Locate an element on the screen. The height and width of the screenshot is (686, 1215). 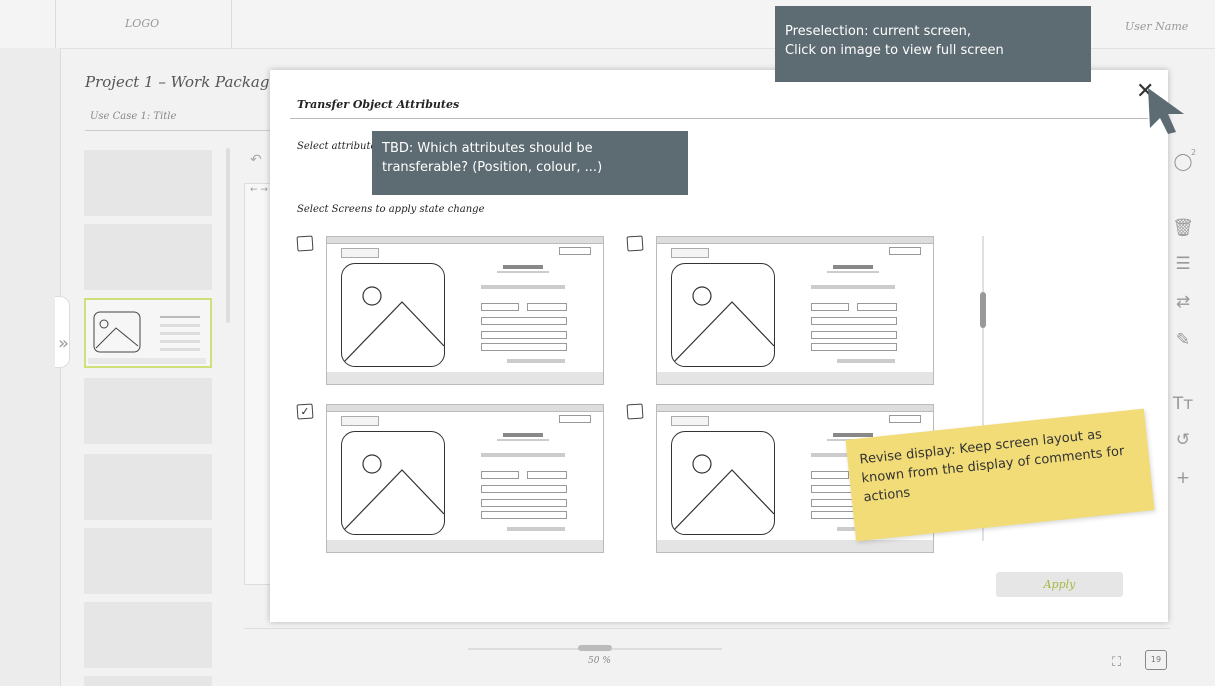
user-name: User Name is located at coordinates (1156, 26).